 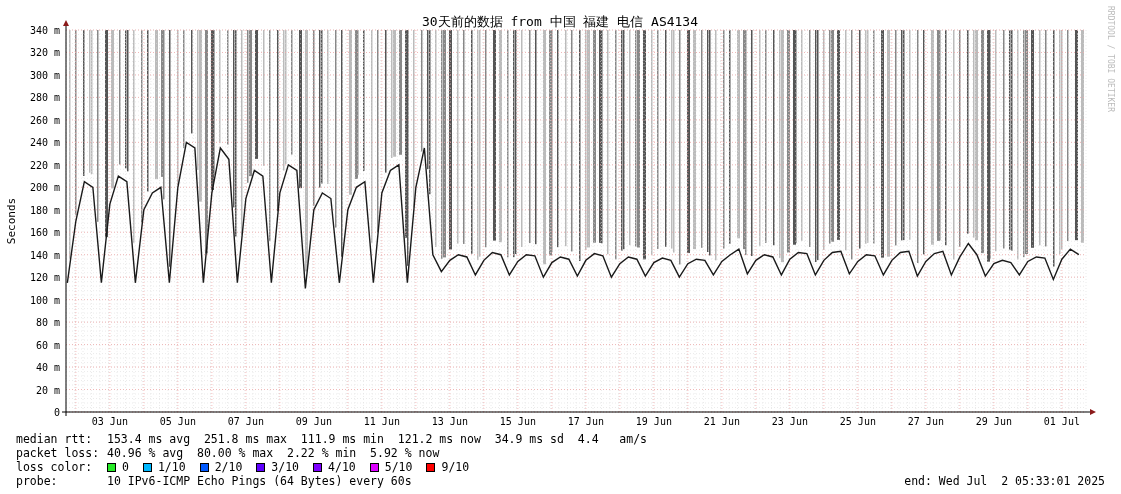 What do you see at coordinates (58, 453) in the screenshot?
I see `legend-label: packet loss:` at bounding box center [58, 453].